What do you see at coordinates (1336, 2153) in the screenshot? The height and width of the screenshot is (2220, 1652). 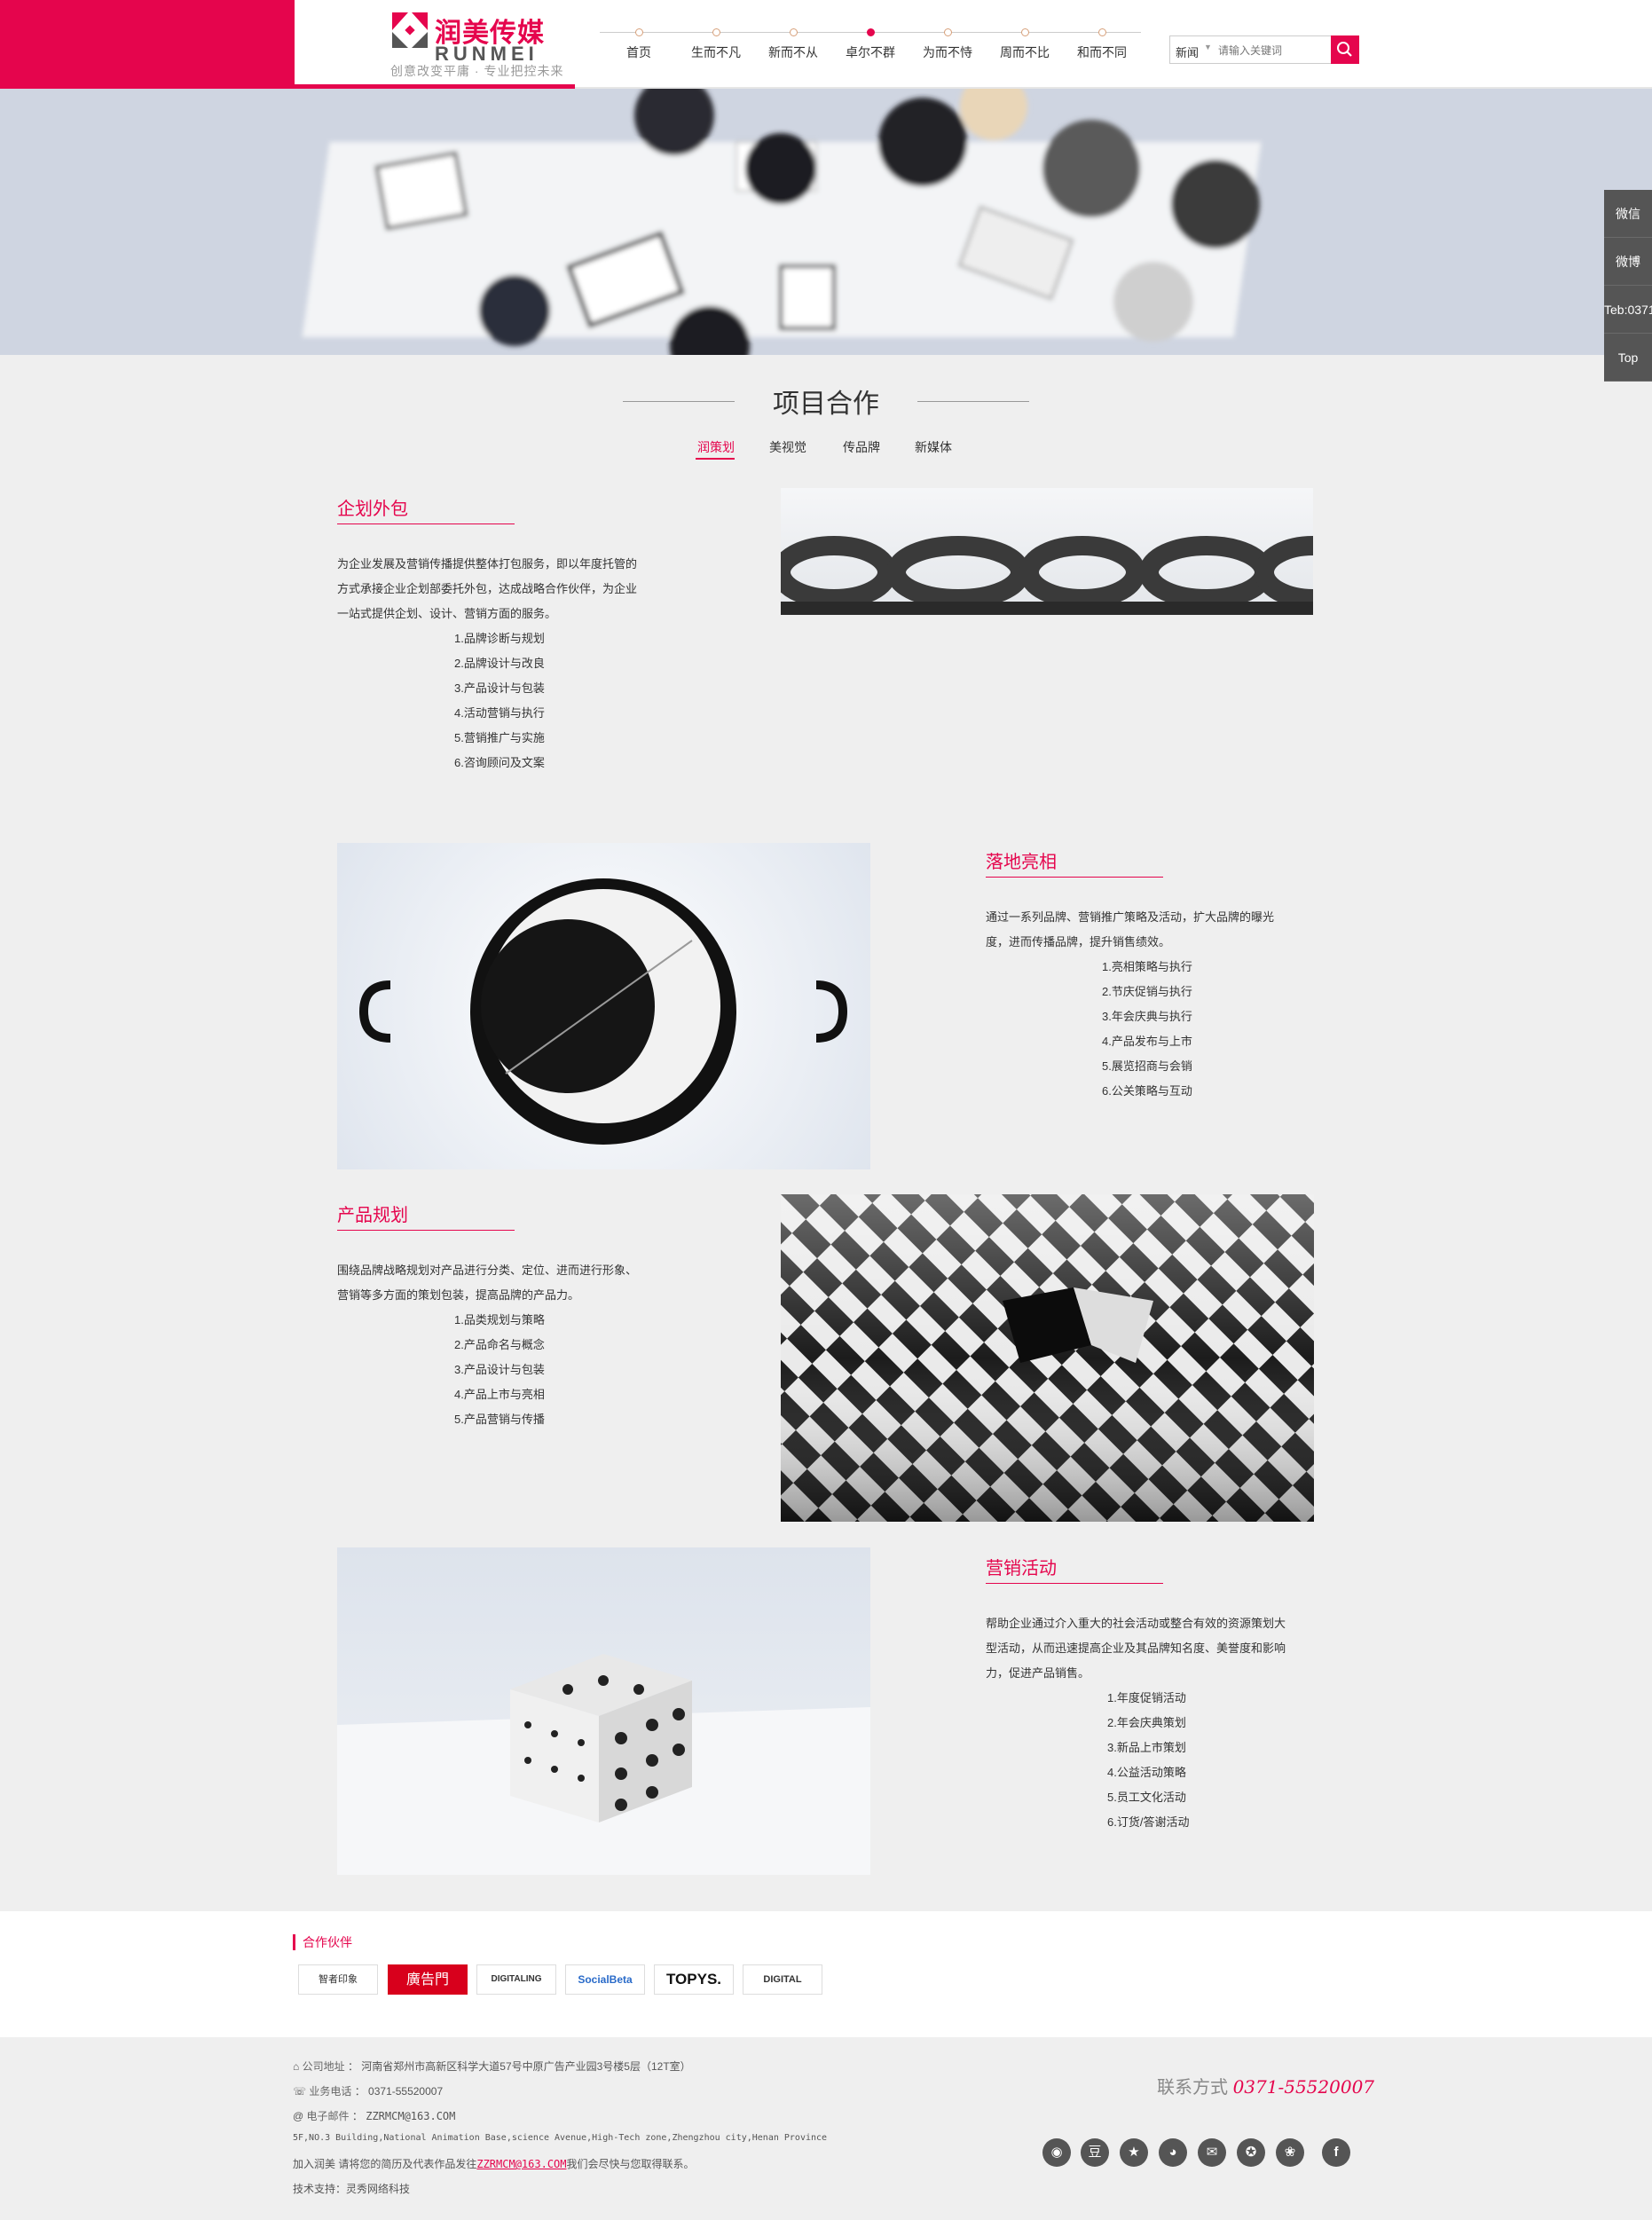 I see `facebook-icon: f` at bounding box center [1336, 2153].